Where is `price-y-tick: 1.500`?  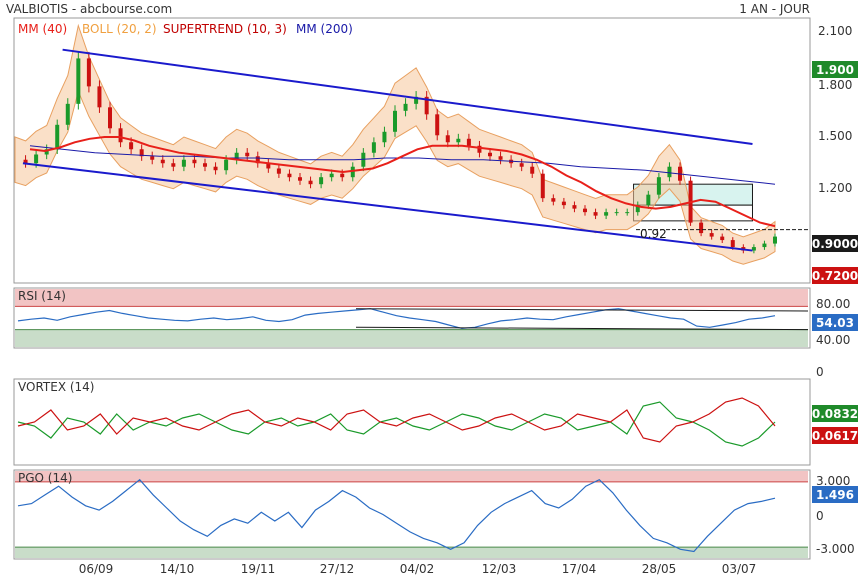
price-y-tick: 1.500 is located at coordinates (835, 136).